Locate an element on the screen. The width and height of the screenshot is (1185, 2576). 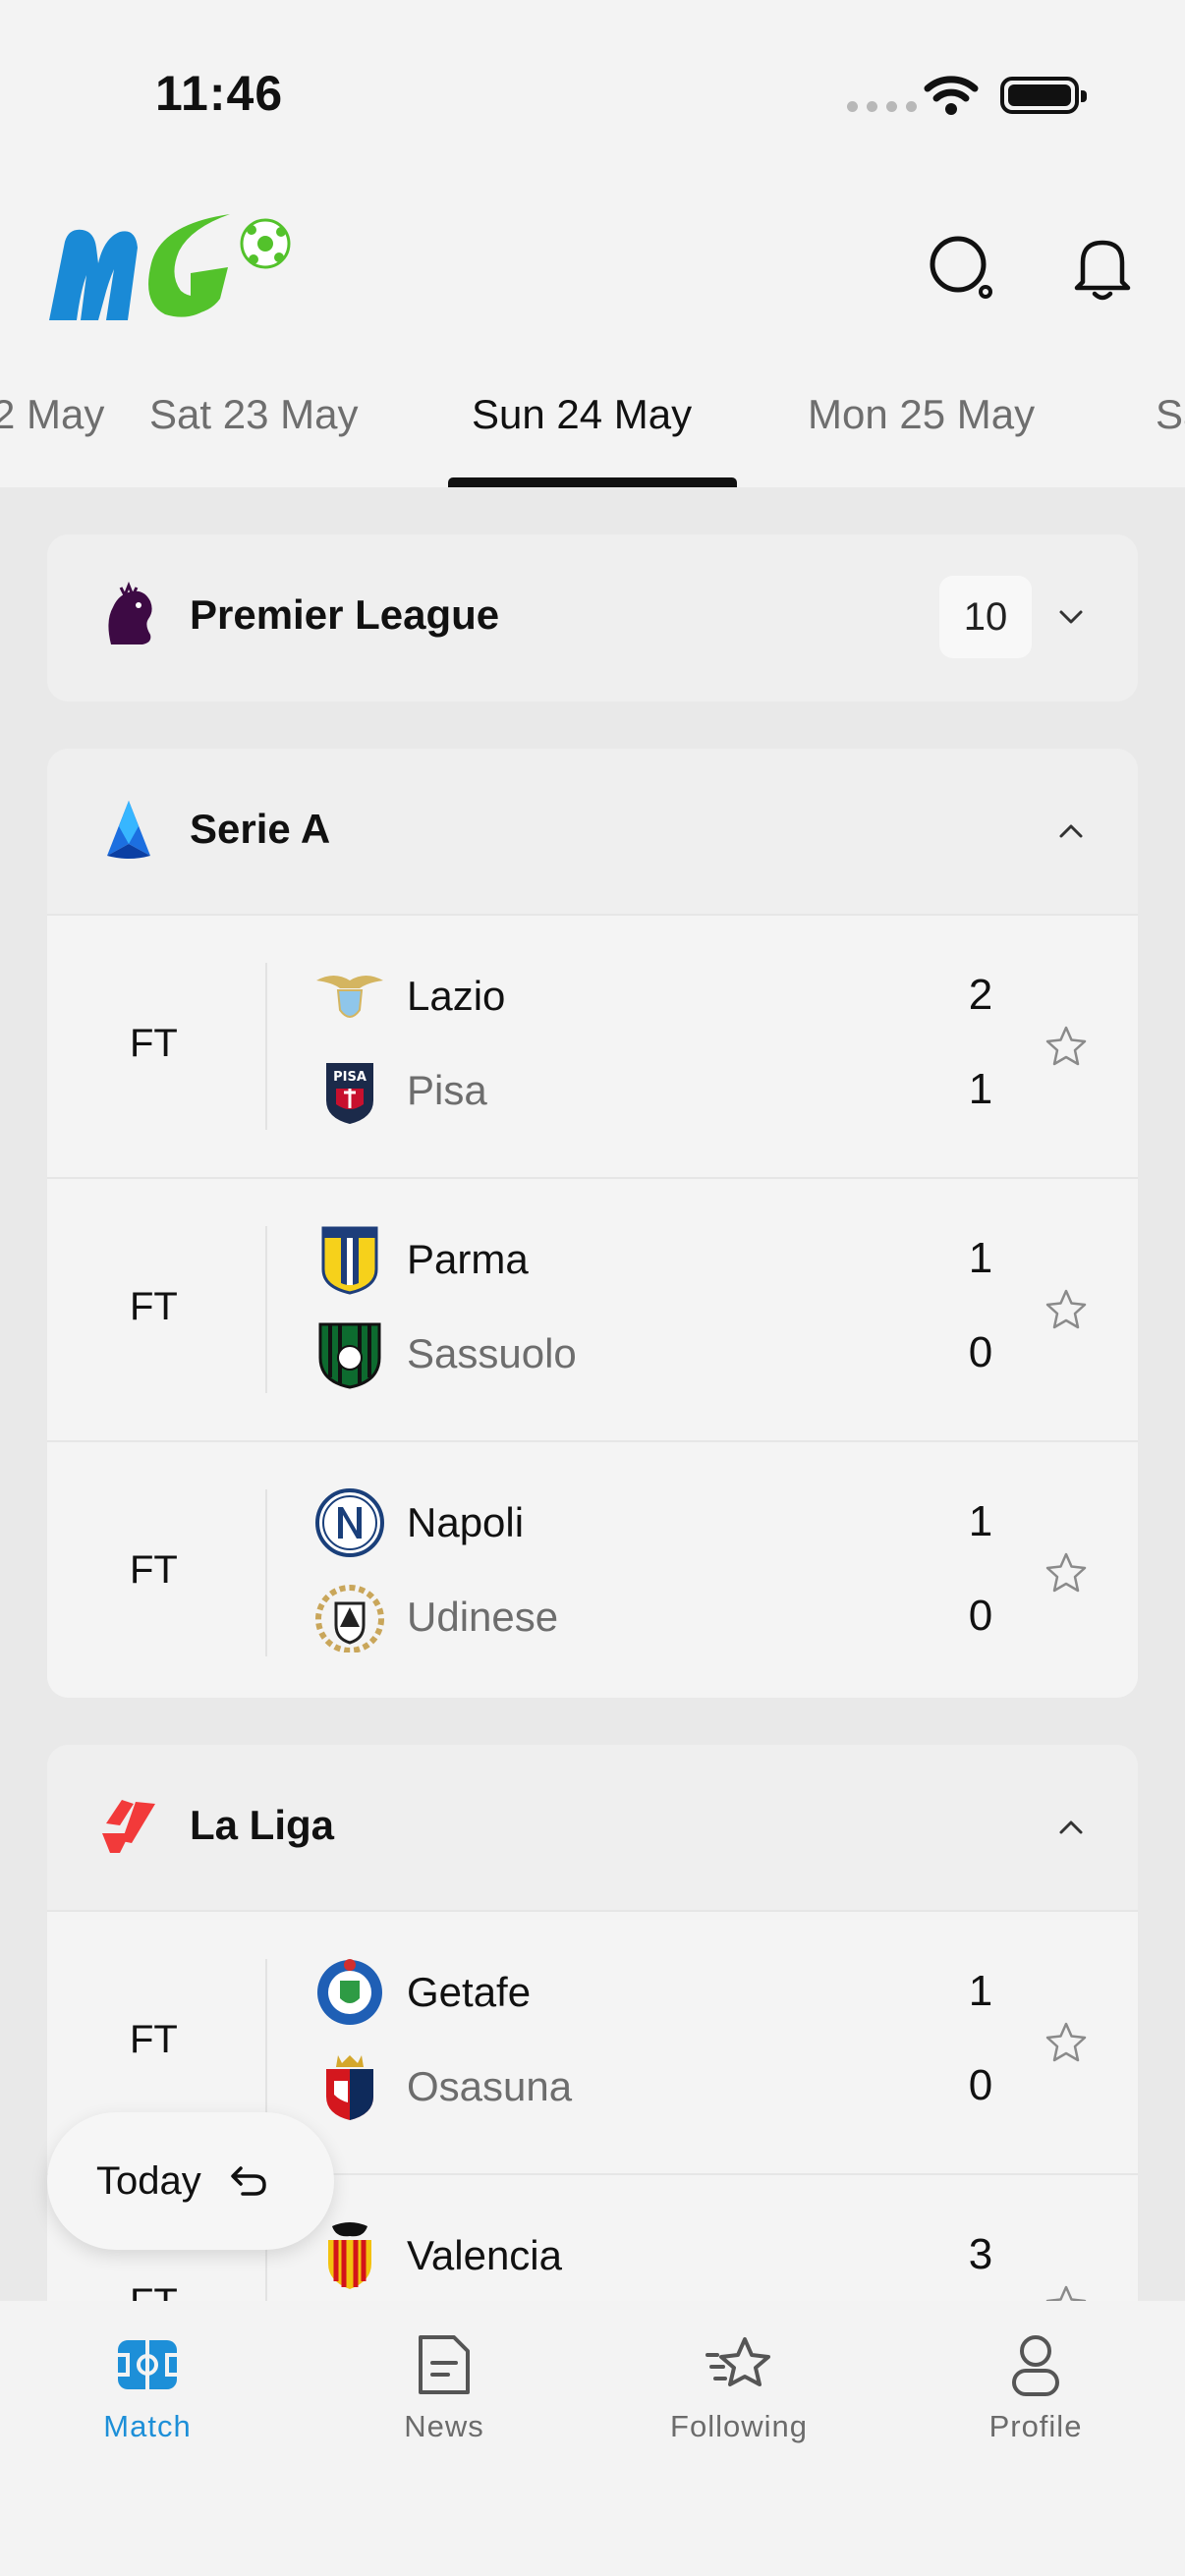
nav-profile: Profile is located at coordinates (1035, 2394).